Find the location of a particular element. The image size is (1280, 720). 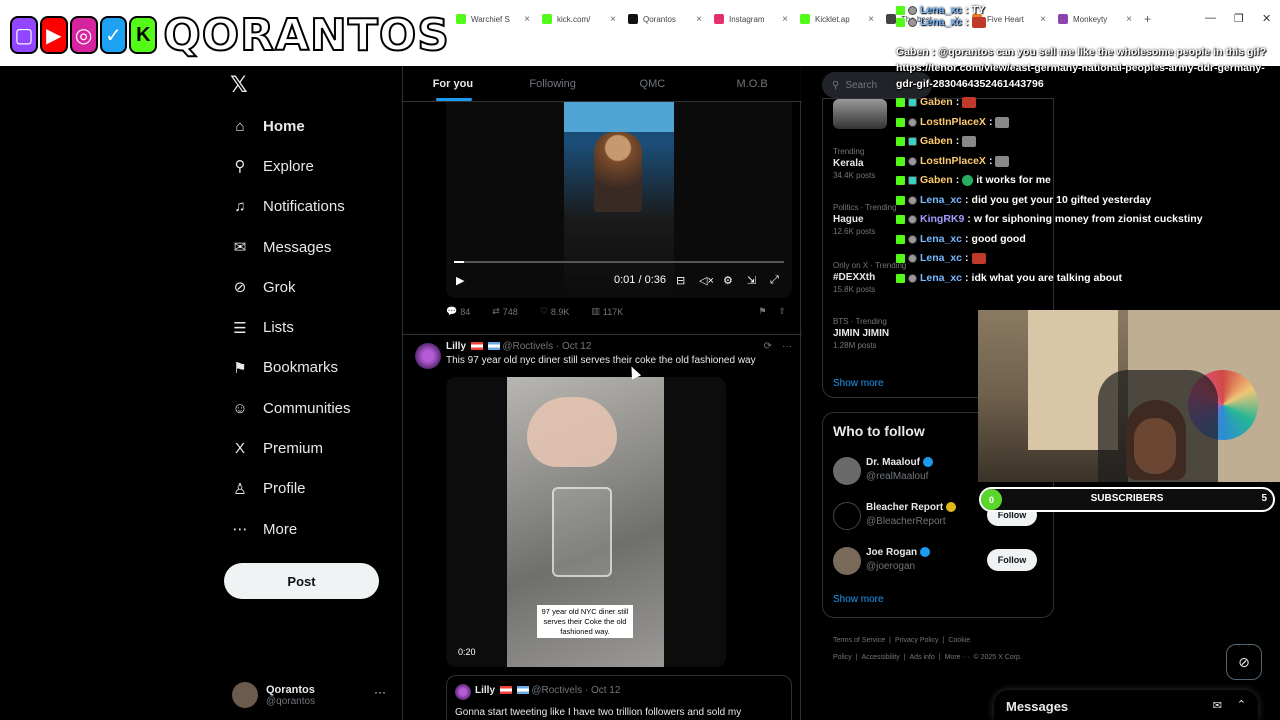

sidebar-item-bookmarks: ⚑ Bookmarks is located at coordinates (313, 368).